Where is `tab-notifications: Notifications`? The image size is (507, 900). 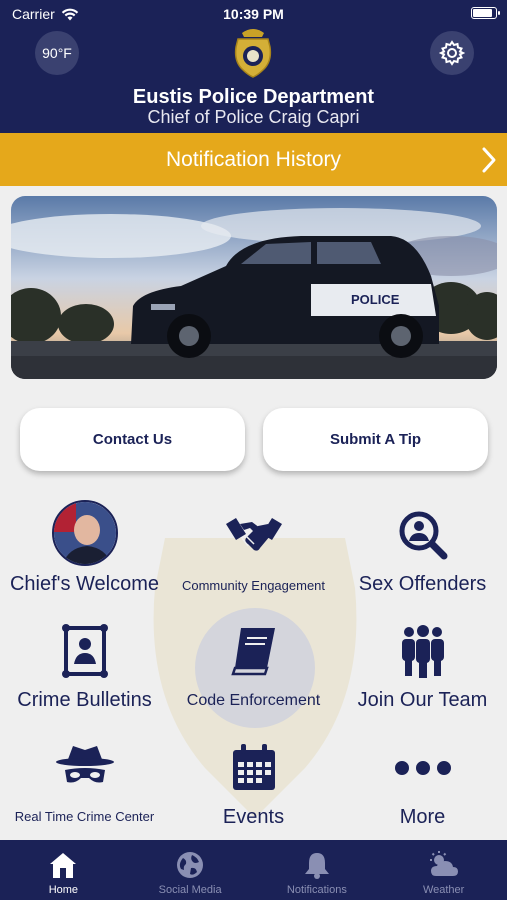
tab-notifications: Notifications is located at coordinates (317, 870).